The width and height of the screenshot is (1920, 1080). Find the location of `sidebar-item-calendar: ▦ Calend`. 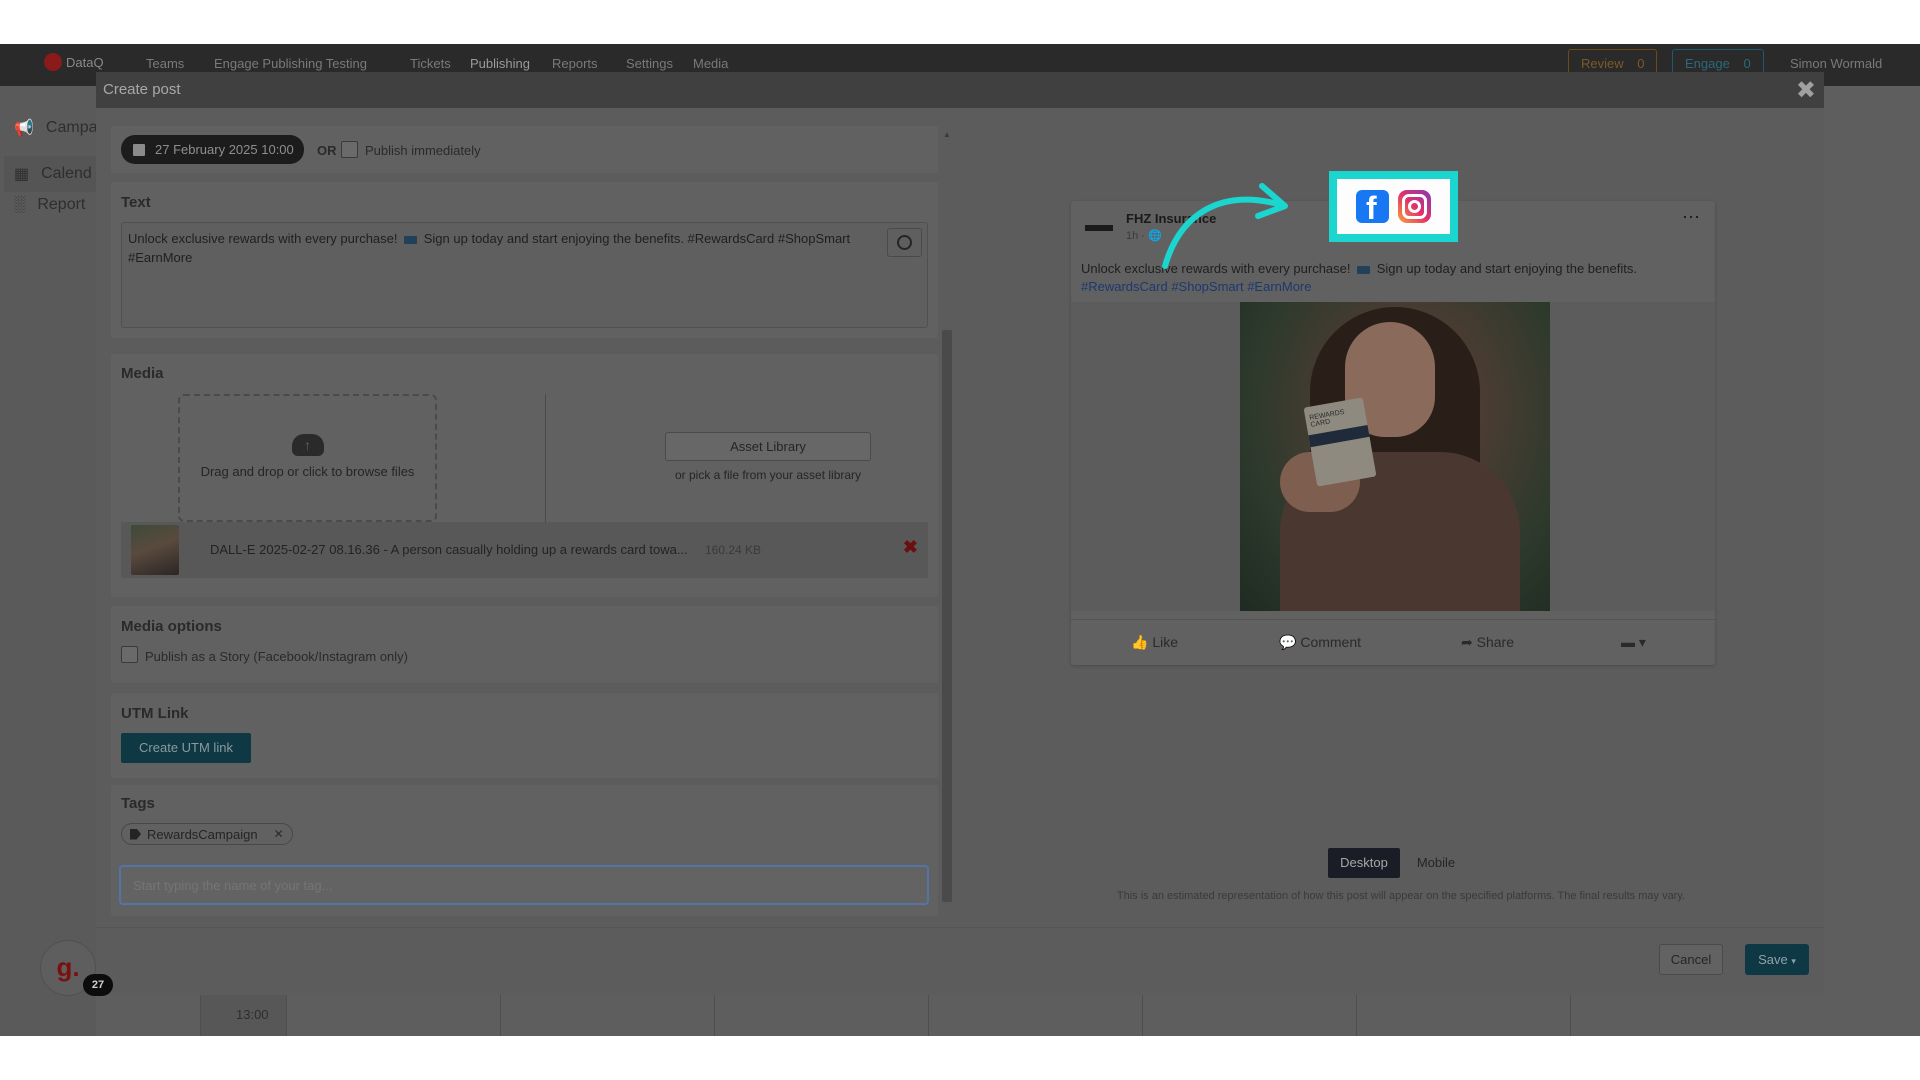

sidebar-item-calendar: ▦ Calend is located at coordinates (50, 174).